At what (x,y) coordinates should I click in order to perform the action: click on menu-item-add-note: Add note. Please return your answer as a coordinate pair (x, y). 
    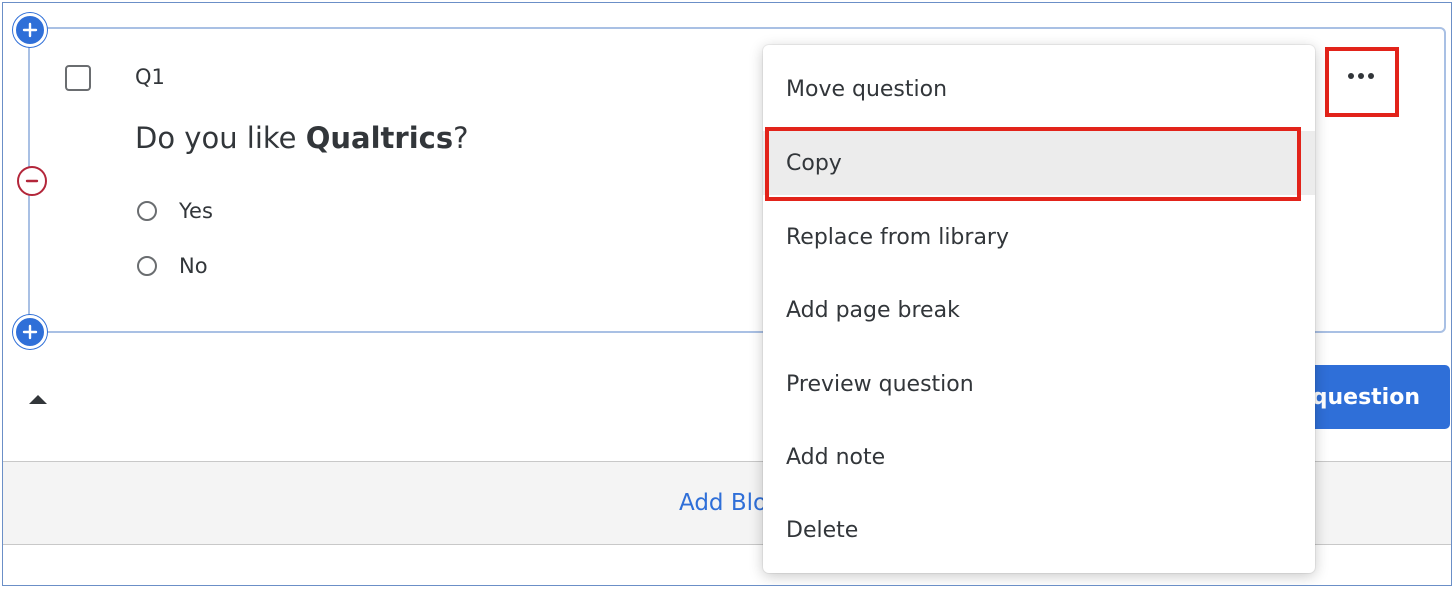
    Looking at the image, I should click on (1039, 457).